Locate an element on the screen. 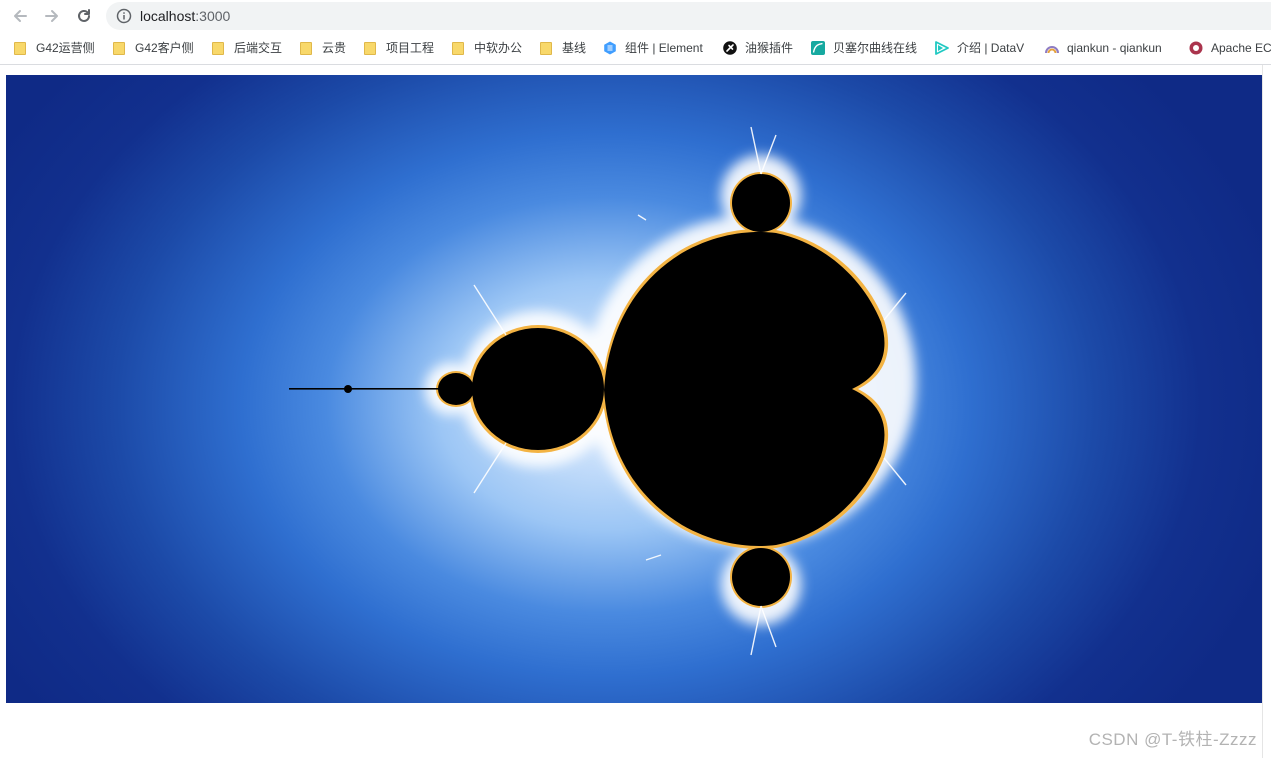 Image resolution: width=1271 pixels, height=758 pixels. address-bar: localhost:3000 is located at coordinates (688, 16).